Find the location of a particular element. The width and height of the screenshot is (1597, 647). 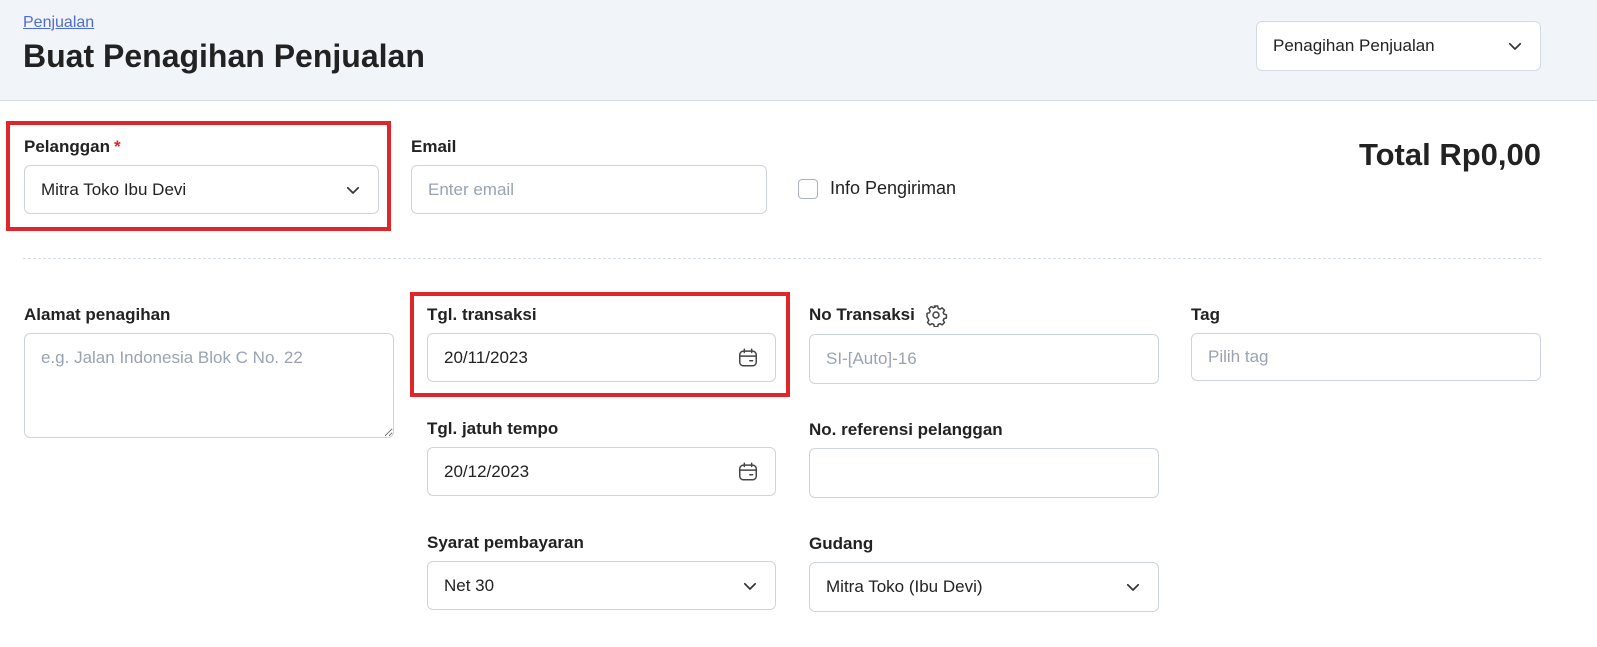

transaction-number-input: SI-[Auto]-16 is located at coordinates (984, 359).